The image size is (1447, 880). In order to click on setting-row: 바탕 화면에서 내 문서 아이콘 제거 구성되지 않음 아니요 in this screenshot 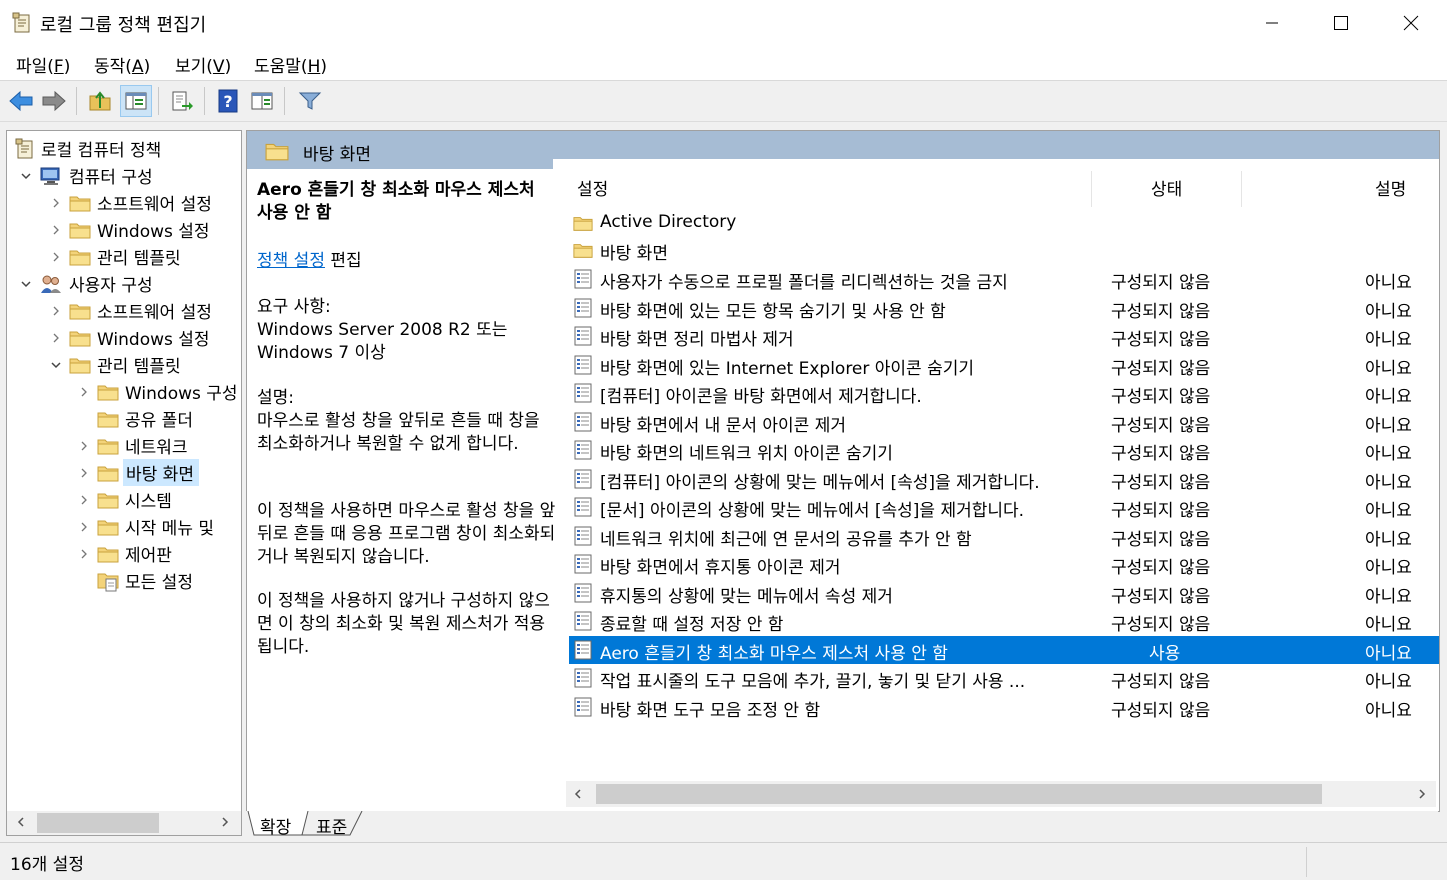, I will do `click(1004, 422)`.